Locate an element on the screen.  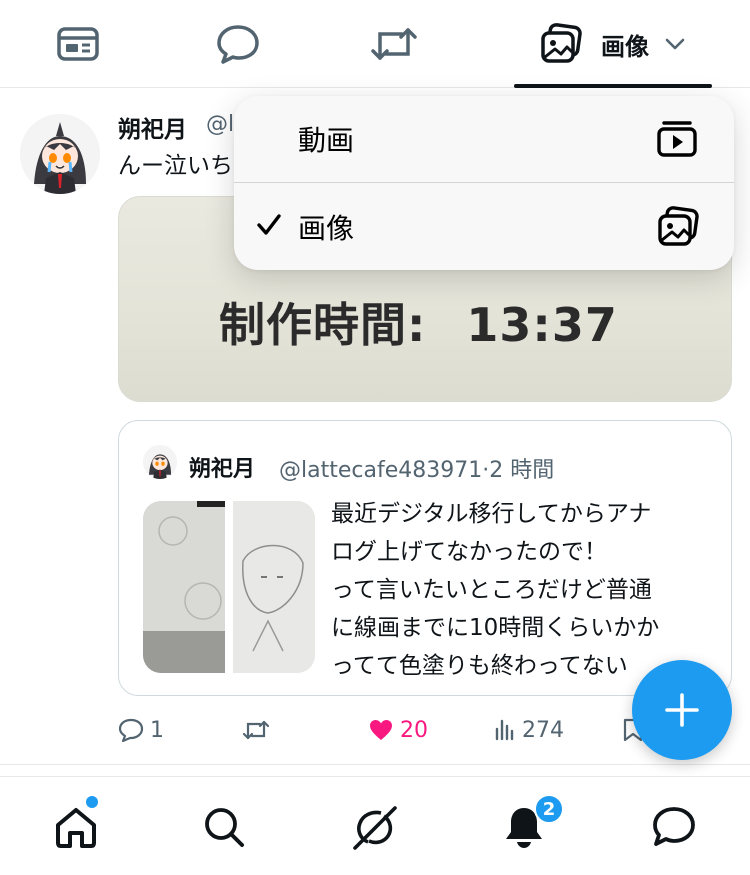
bar-chart-icon is located at coordinates (504, 730).